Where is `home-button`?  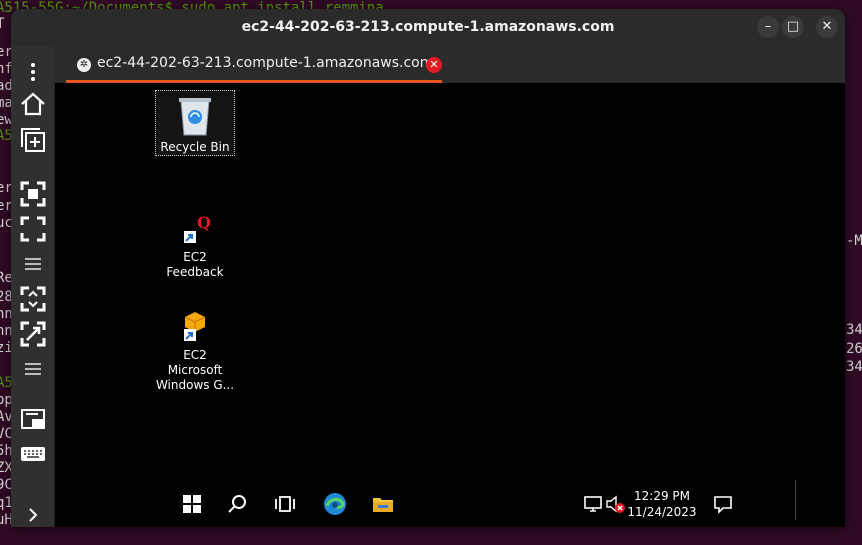 home-button is located at coordinates (33, 104).